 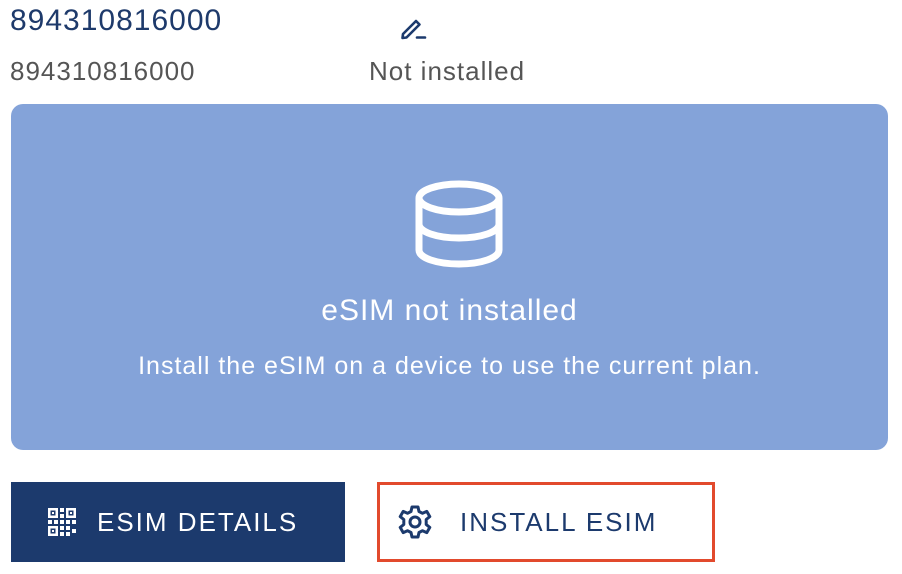 I want to click on esim-name: 894310816000, so click(x=116, y=20).